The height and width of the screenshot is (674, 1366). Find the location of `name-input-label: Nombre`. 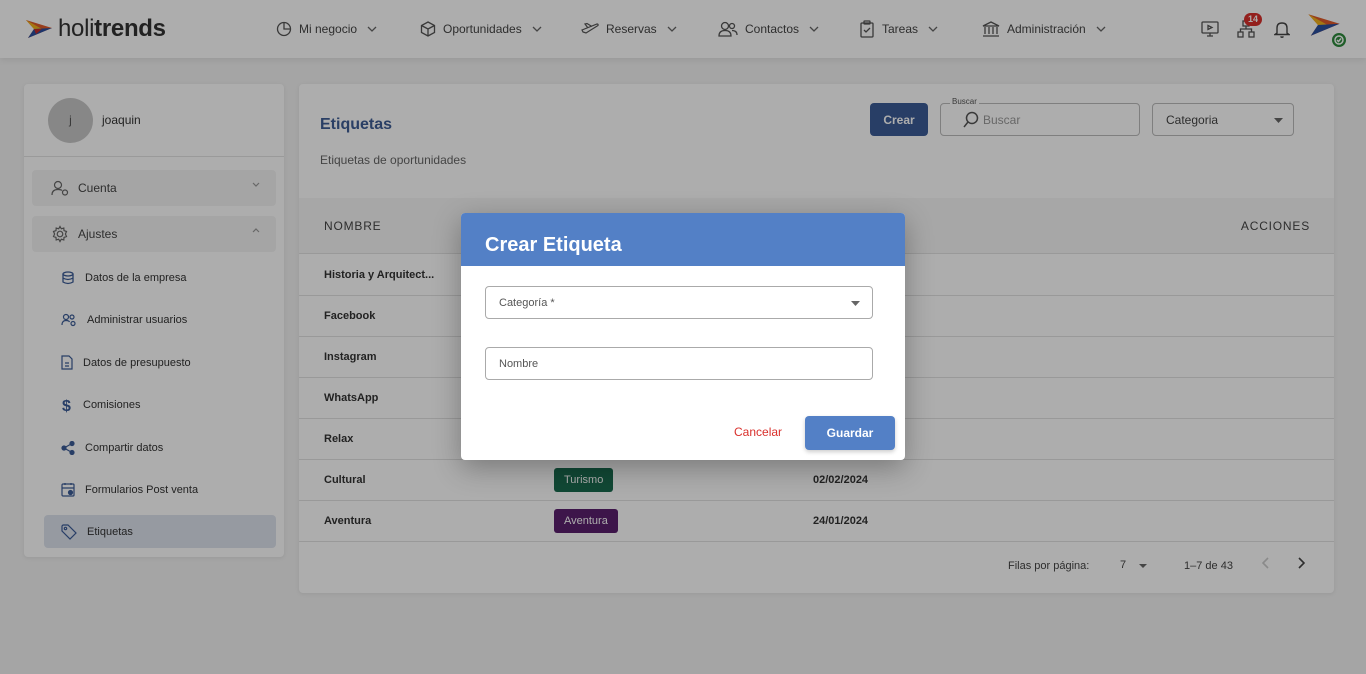

name-input-label: Nombre is located at coordinates (519, 363).